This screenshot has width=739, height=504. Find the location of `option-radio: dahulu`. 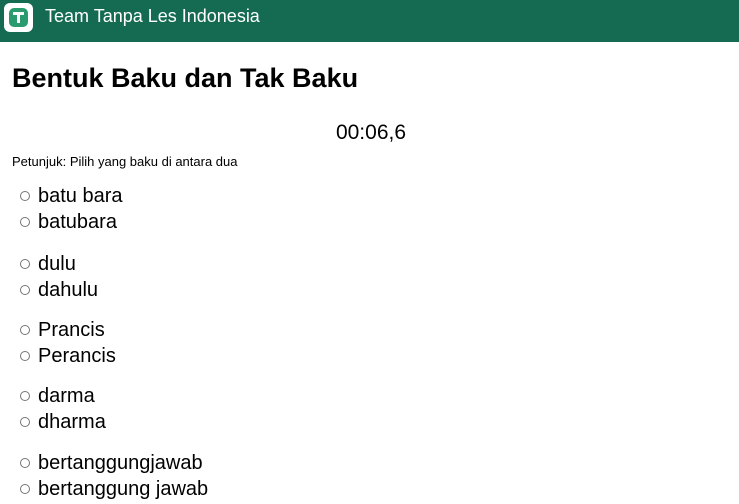

option-radio: dahulu is located at coordinates (59, 290).